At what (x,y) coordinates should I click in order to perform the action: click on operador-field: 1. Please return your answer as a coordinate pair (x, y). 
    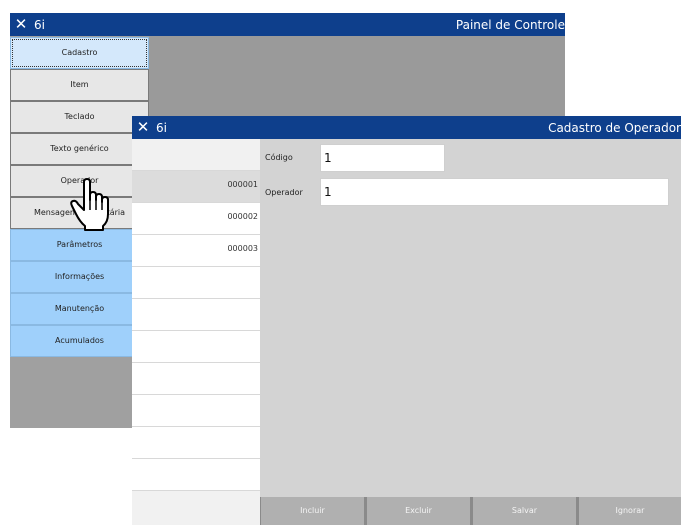
    Looking at the image, I should click on (494, 192).